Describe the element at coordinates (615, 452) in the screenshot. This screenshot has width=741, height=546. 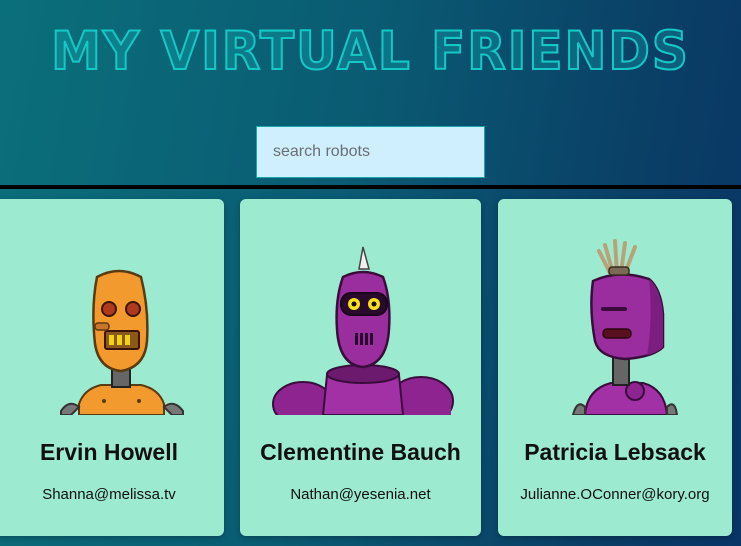
I see `robot-name: Patricia Lebsack` at that location.